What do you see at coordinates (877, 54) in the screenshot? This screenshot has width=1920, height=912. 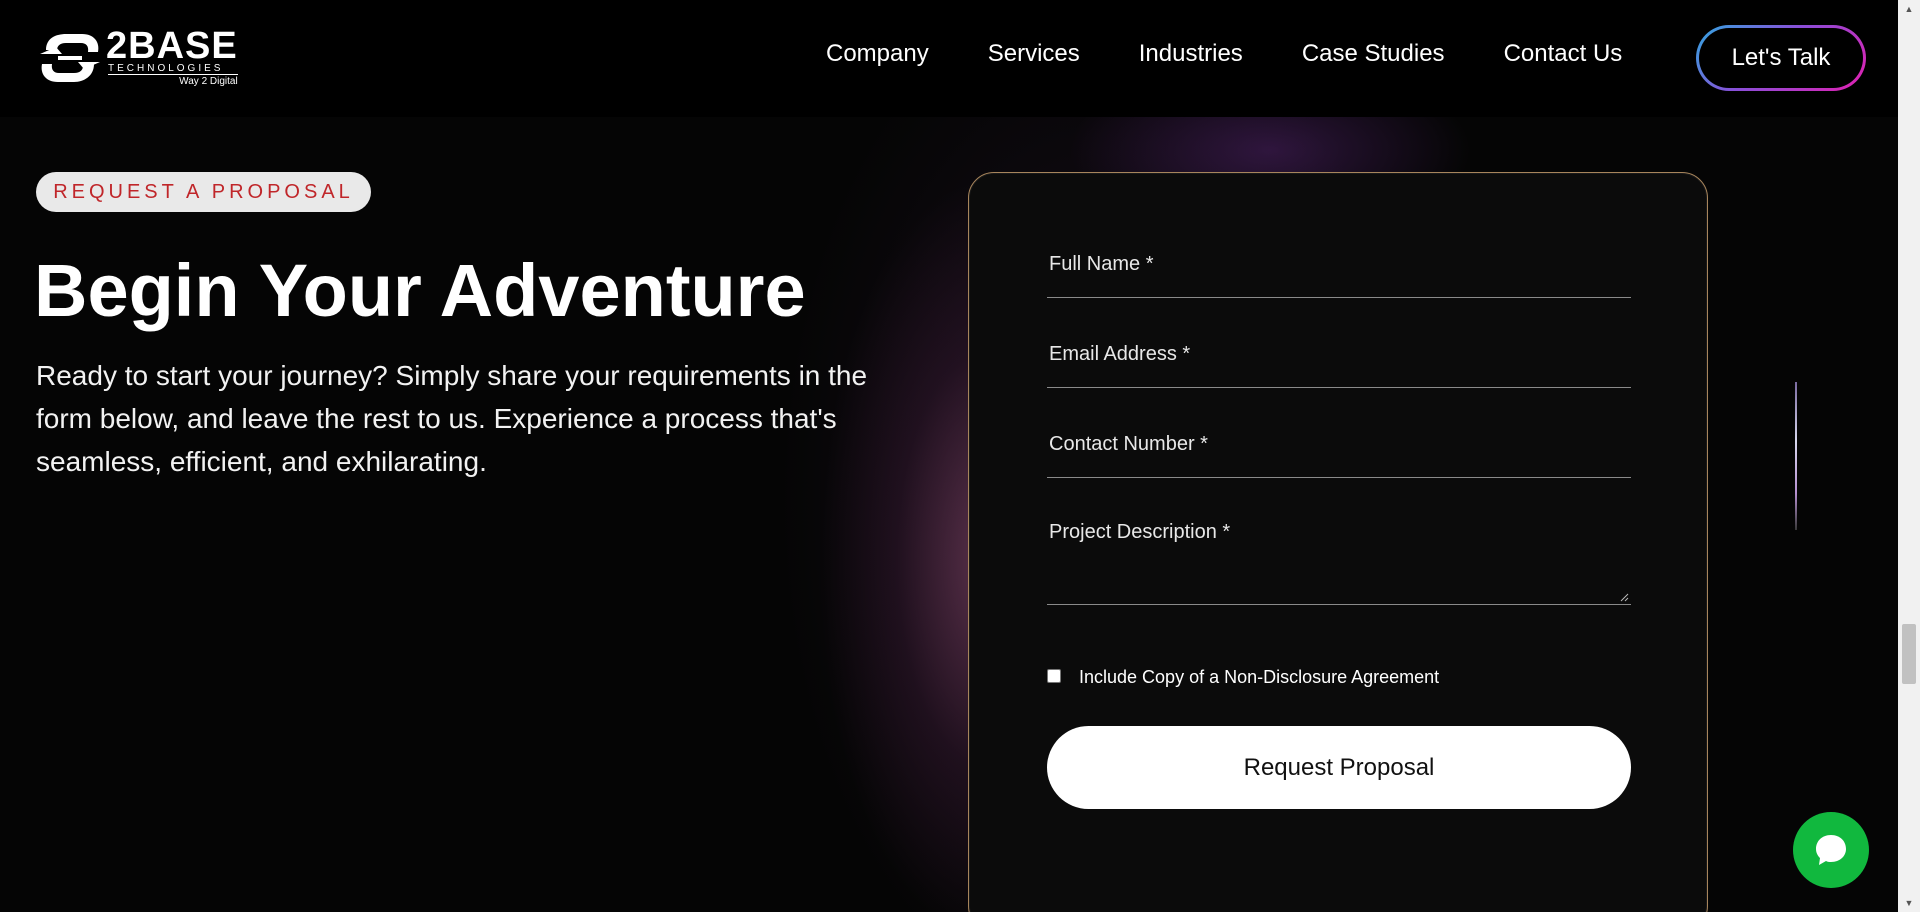 I see `nav-item-company: Company` at bounding box center [877, 54].